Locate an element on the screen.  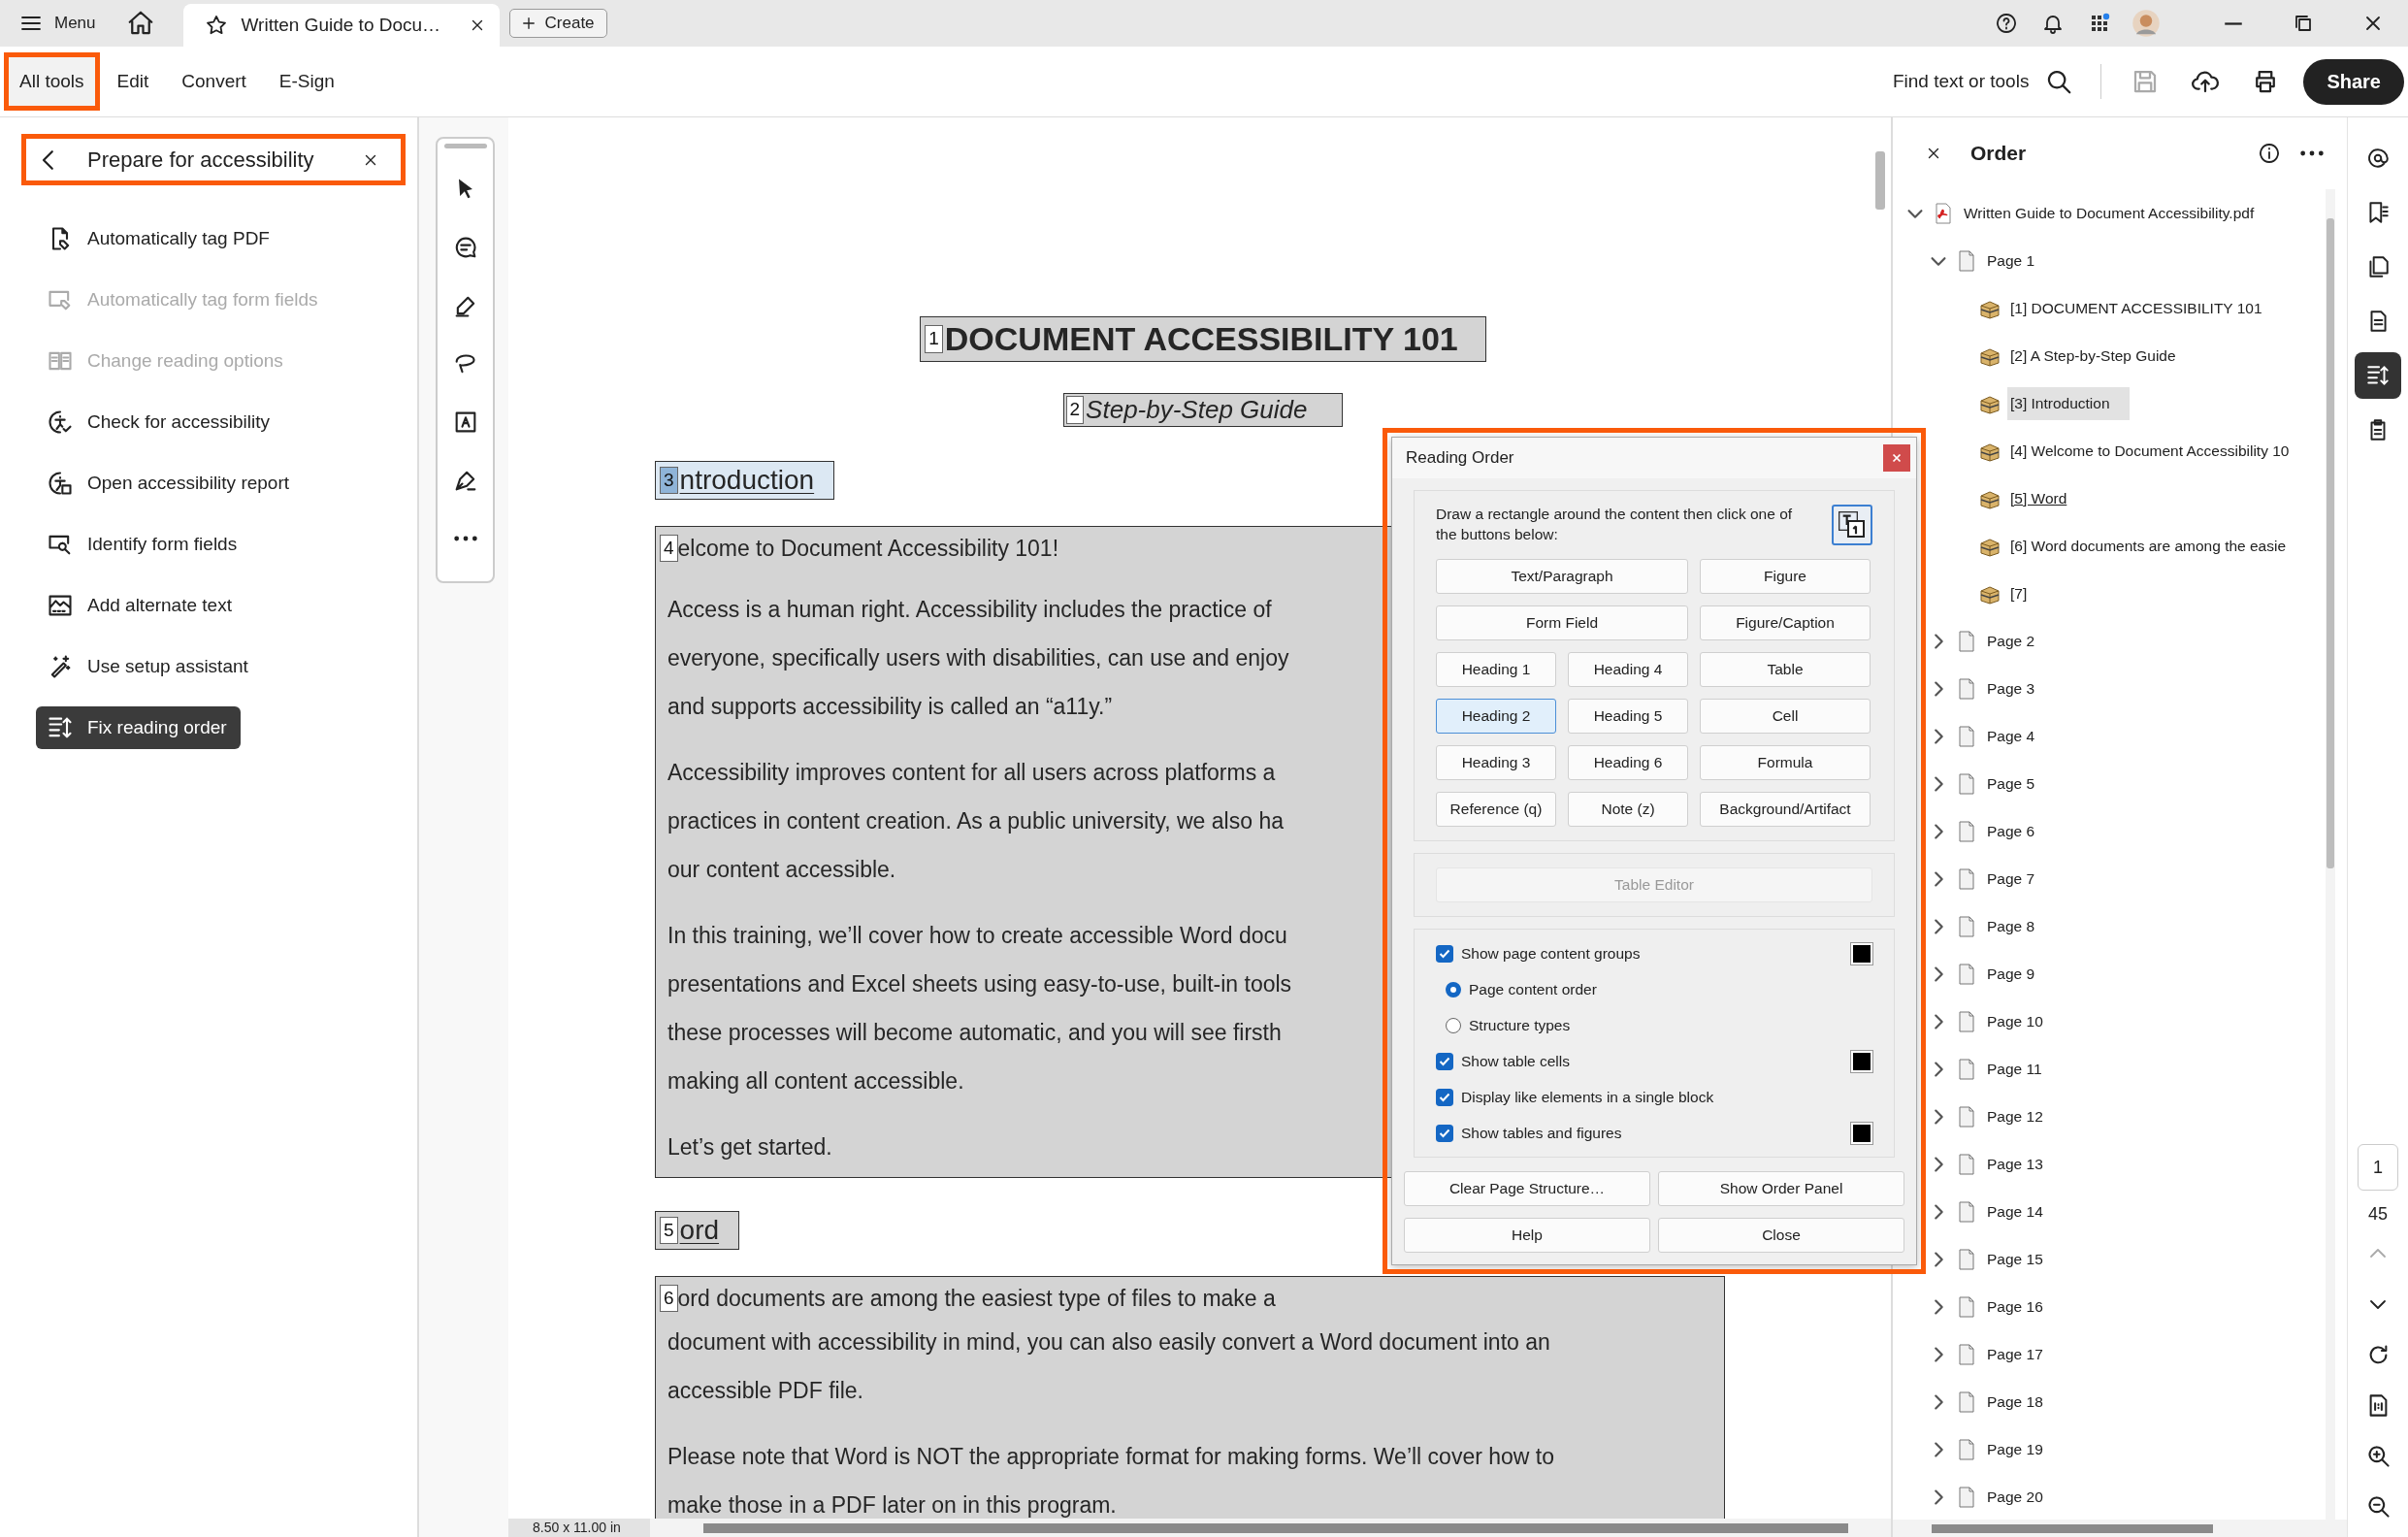
tool-item: Open accessibility report is located at coordinates (170, 483).